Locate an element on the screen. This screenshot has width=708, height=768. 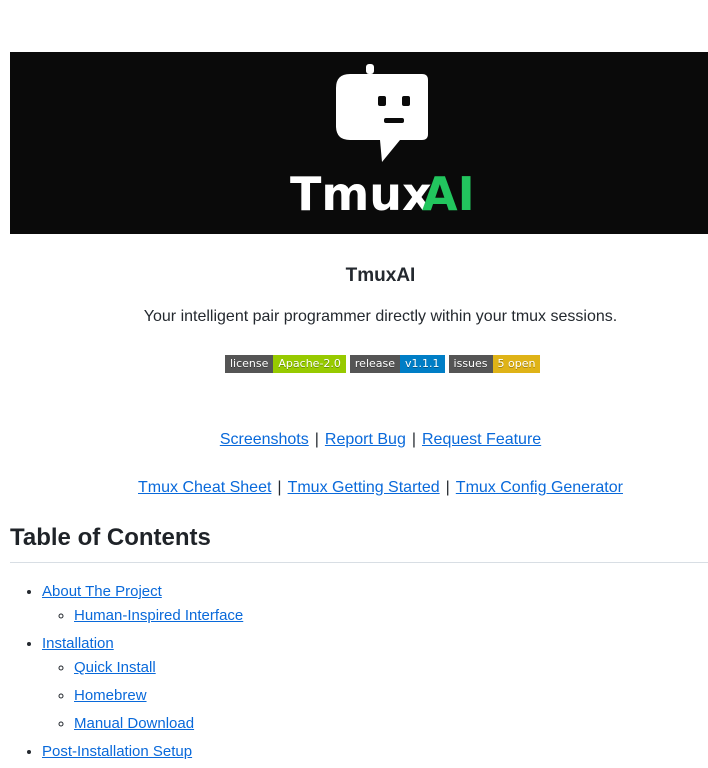
tmuxai-logo: Tmux AI is located at coordinates (382, 142).